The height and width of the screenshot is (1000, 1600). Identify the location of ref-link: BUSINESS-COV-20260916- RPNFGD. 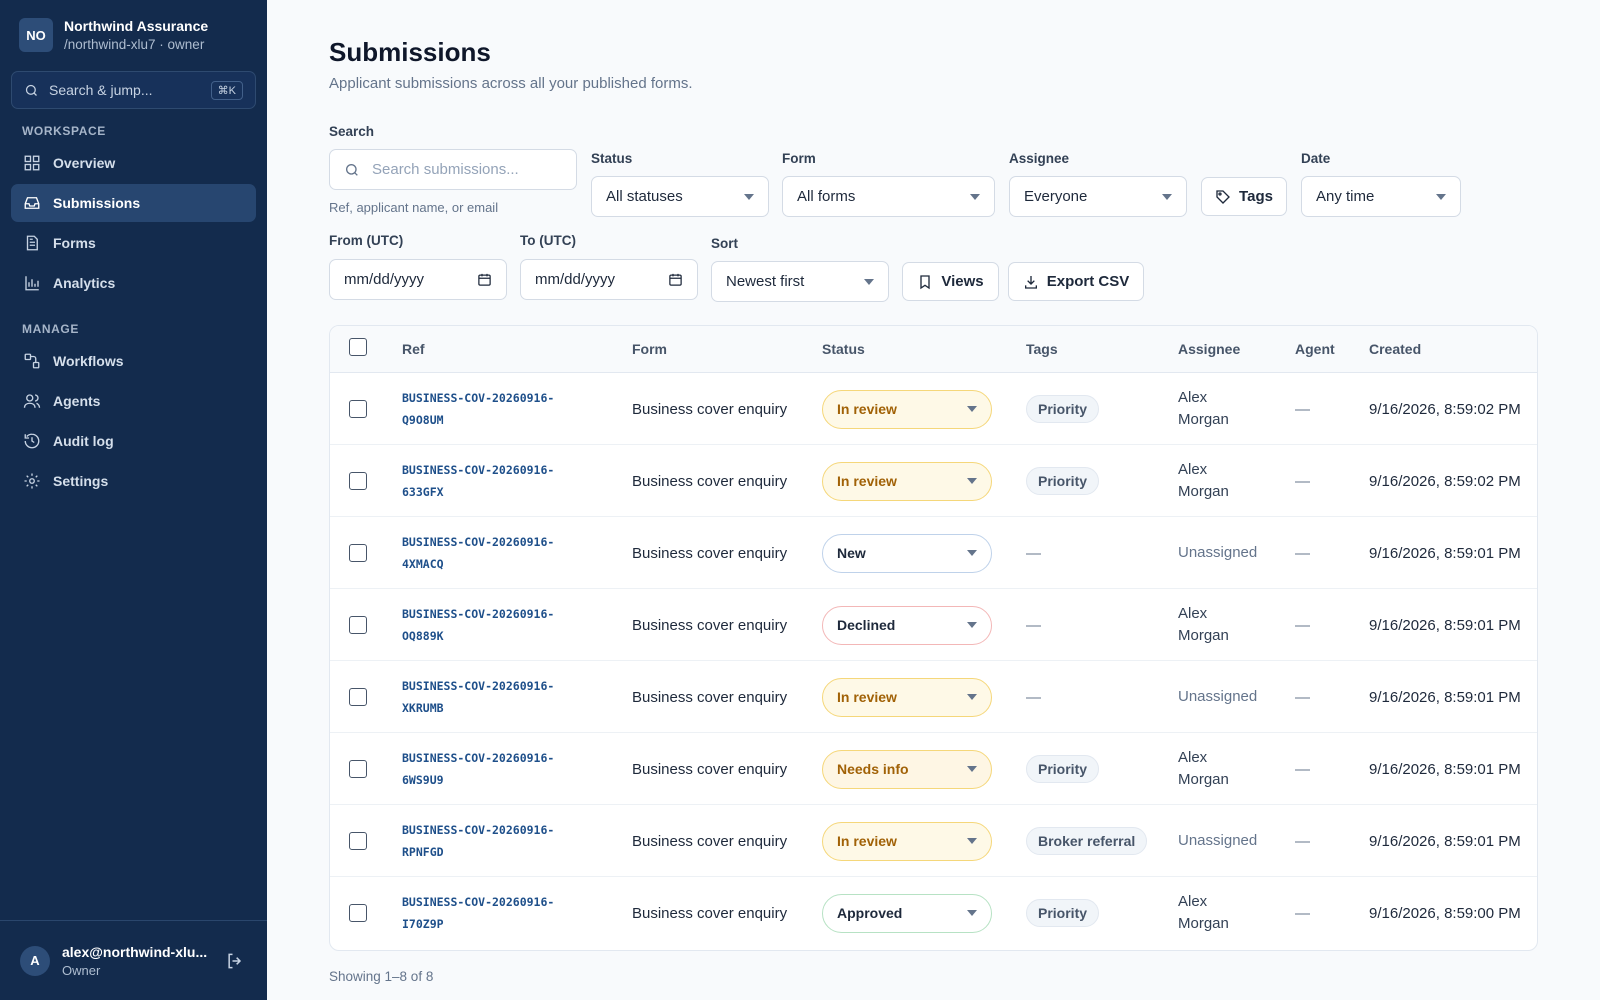
(478, 841).